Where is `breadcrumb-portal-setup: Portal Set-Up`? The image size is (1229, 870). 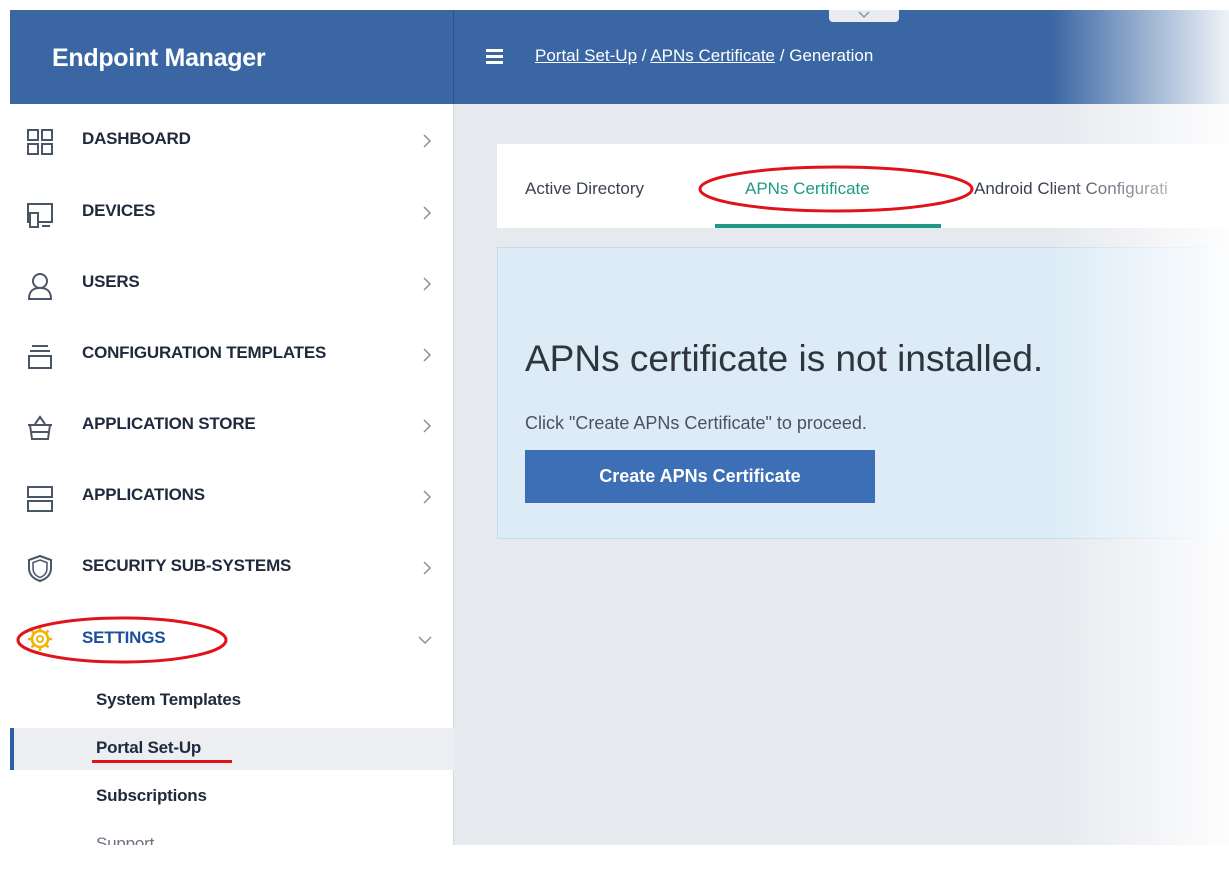 breadcrumb-portal-setup: Portal Set-Up is located at coordinates (586, 55).